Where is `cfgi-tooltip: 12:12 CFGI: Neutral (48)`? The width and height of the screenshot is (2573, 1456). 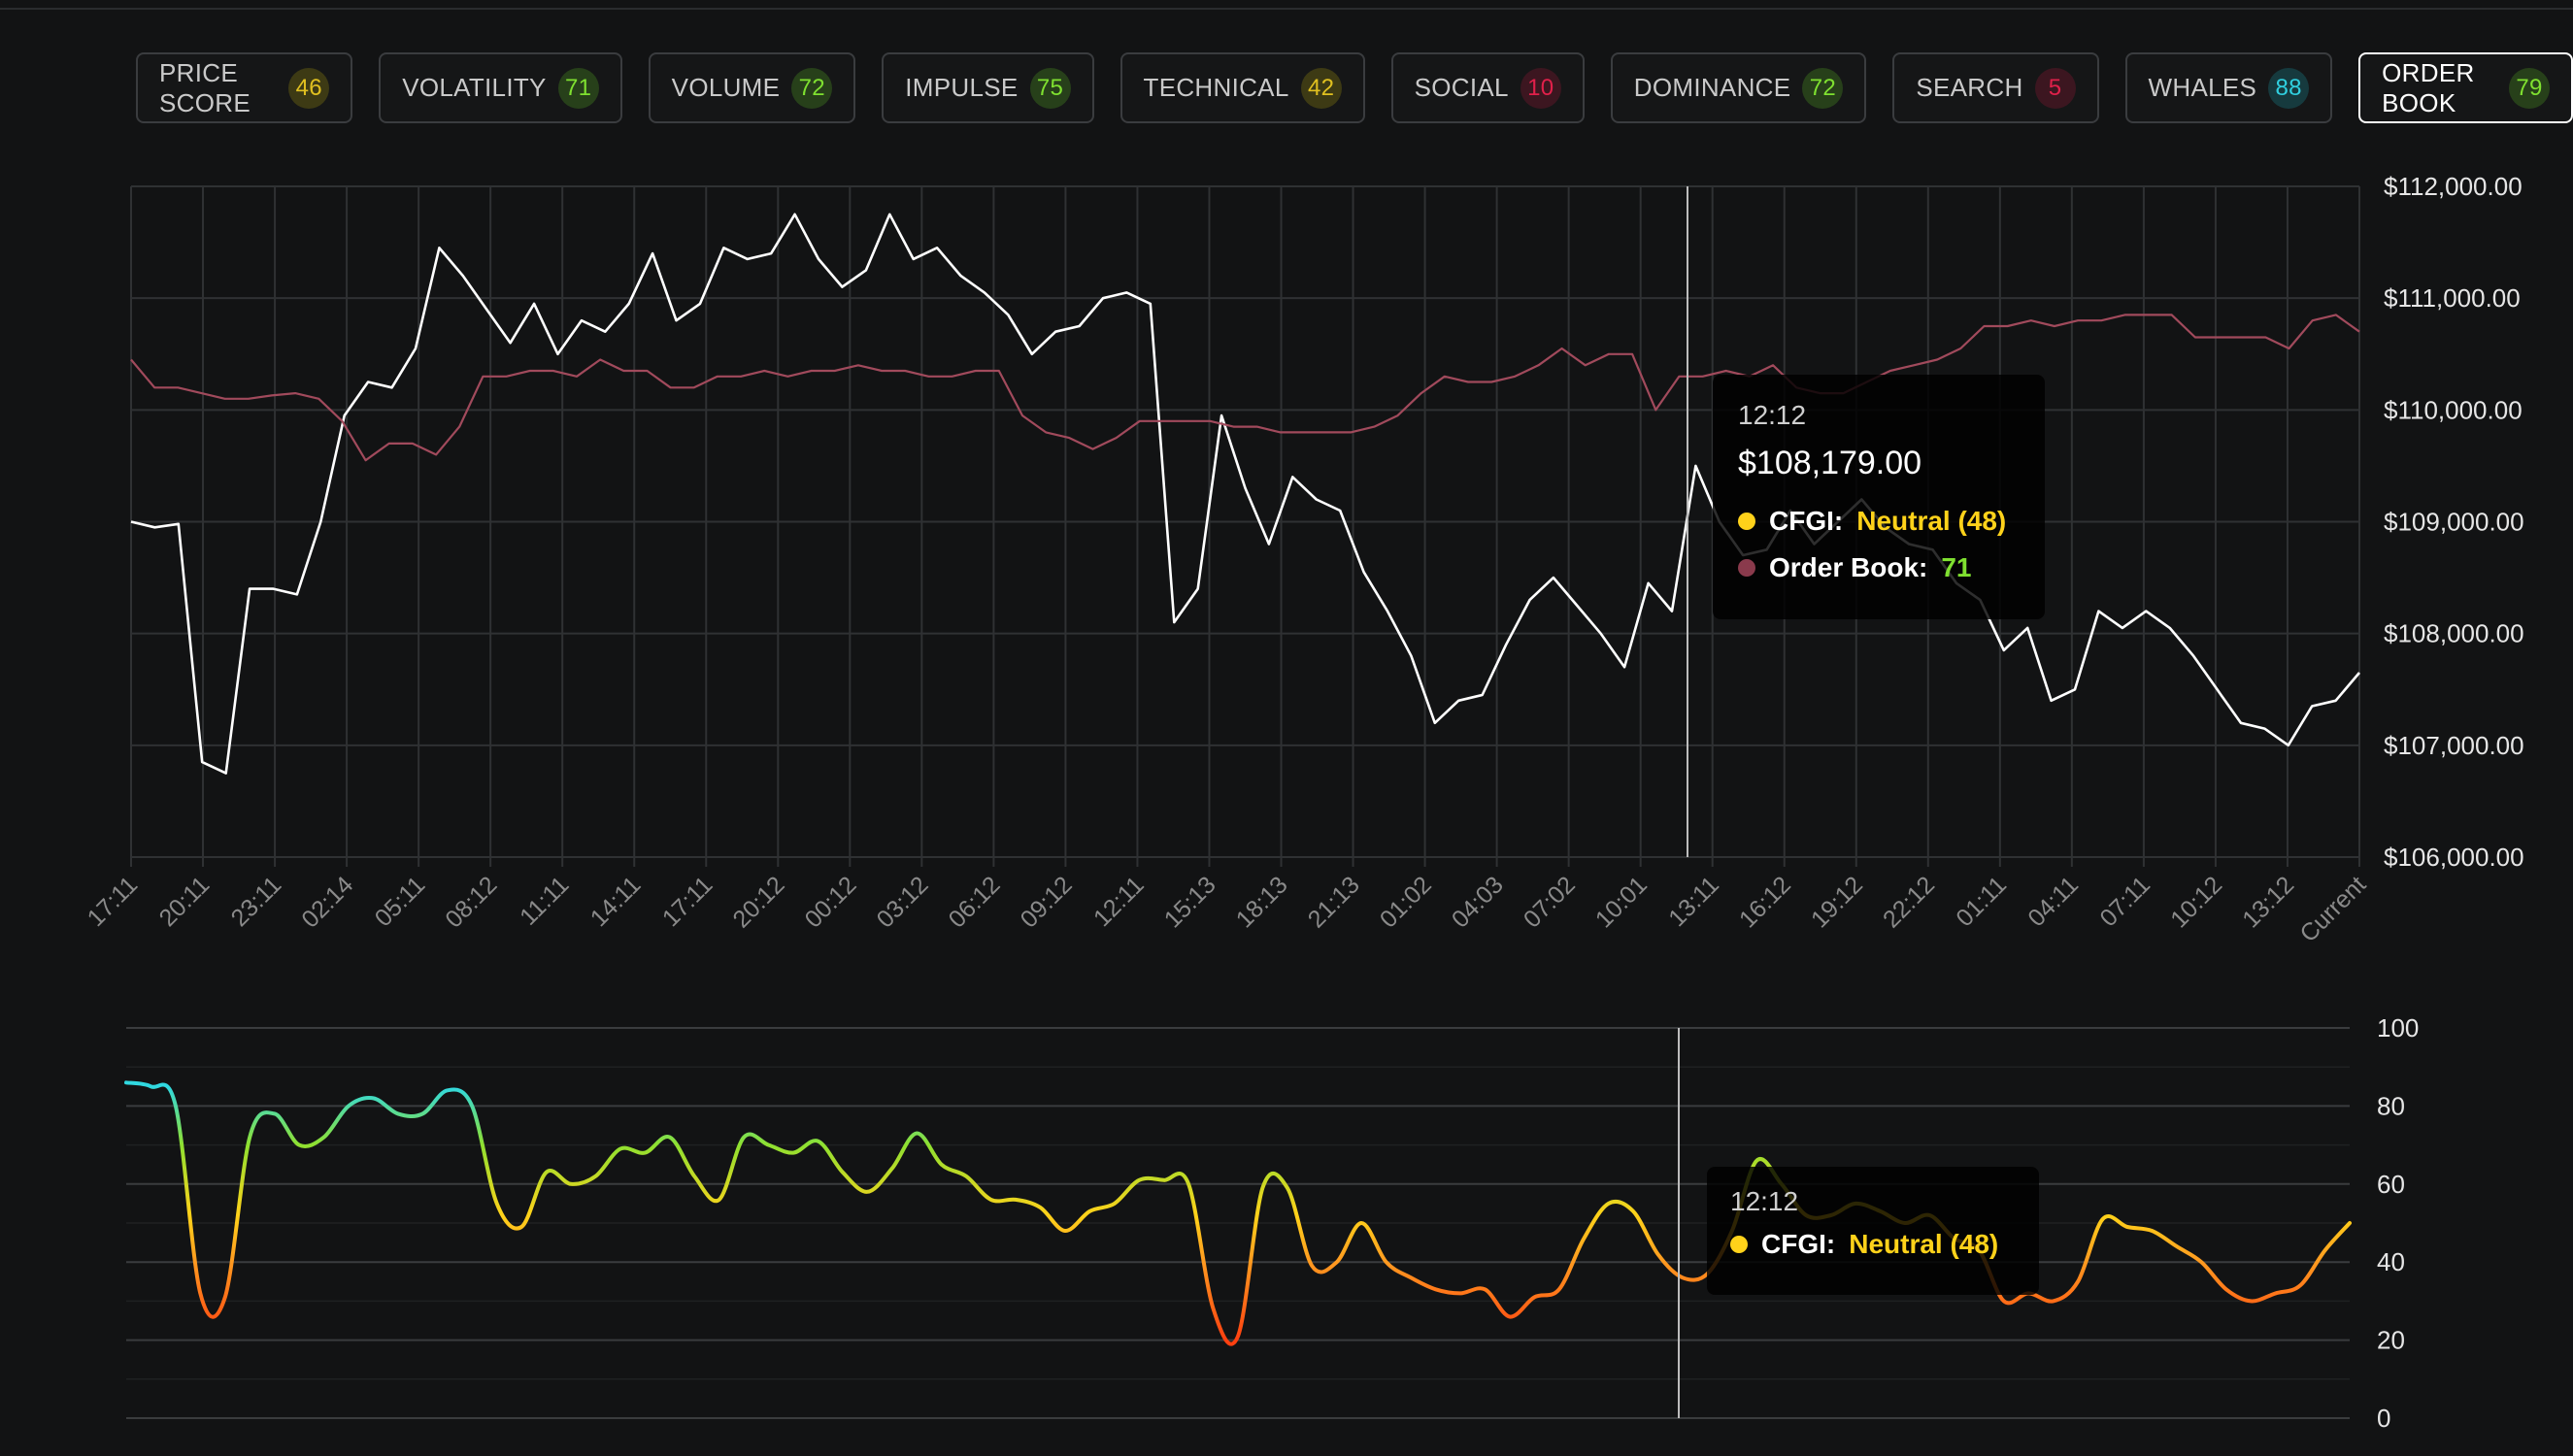 cfgi-tooltip: 12:12 CFGI: Neutral (48) is located at coordinates (1873, 1231).